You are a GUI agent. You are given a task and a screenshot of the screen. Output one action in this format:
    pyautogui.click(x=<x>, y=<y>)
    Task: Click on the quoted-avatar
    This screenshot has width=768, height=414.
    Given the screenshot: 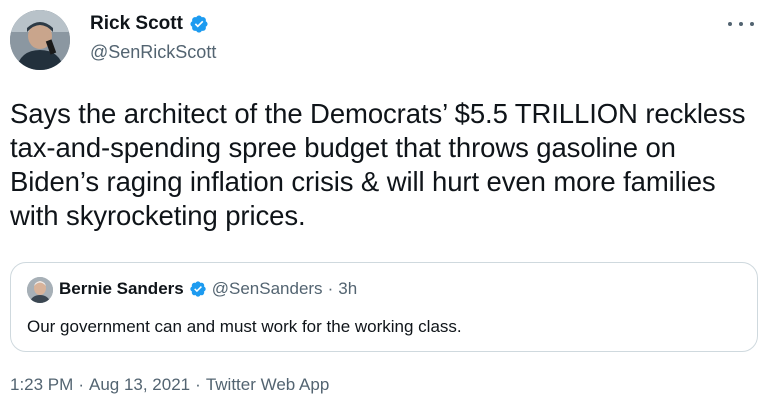 What is the action you would take?
    pyautogui.click(x=40, y=290)
    